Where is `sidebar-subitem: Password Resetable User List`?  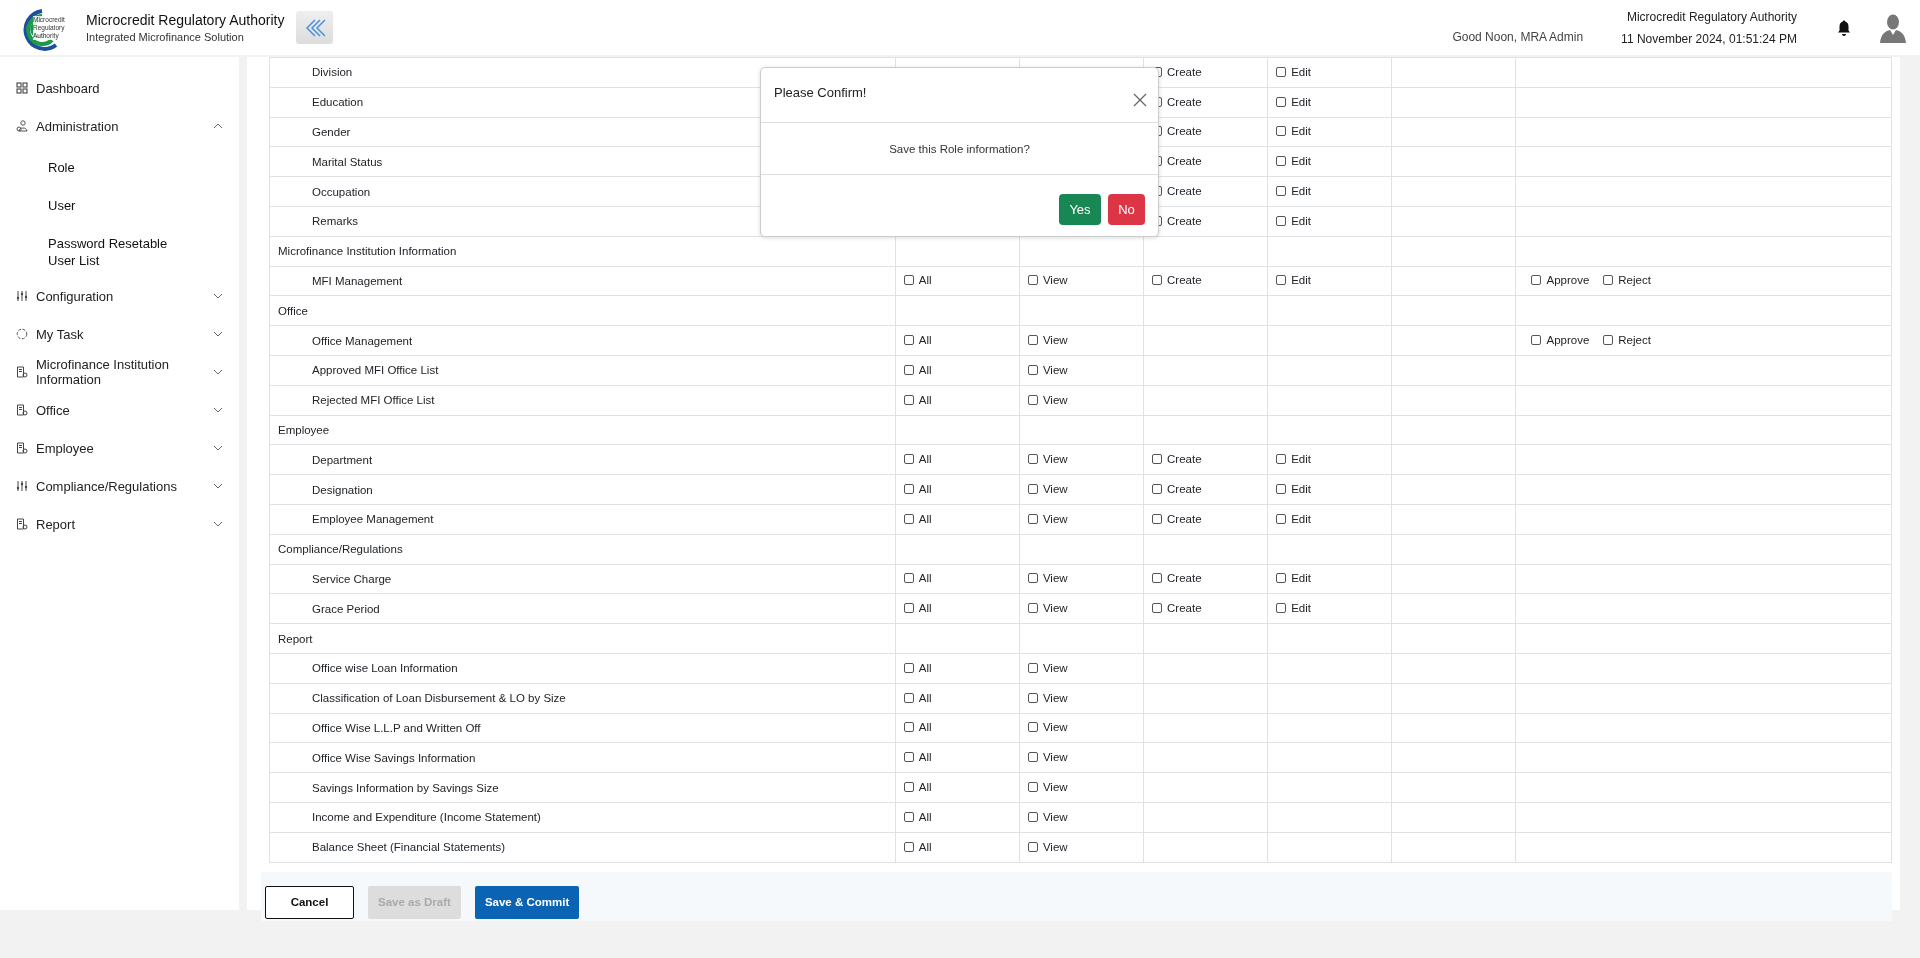 sidebar-subitem: Password Resetable User List is located at coordinates (119, 247).